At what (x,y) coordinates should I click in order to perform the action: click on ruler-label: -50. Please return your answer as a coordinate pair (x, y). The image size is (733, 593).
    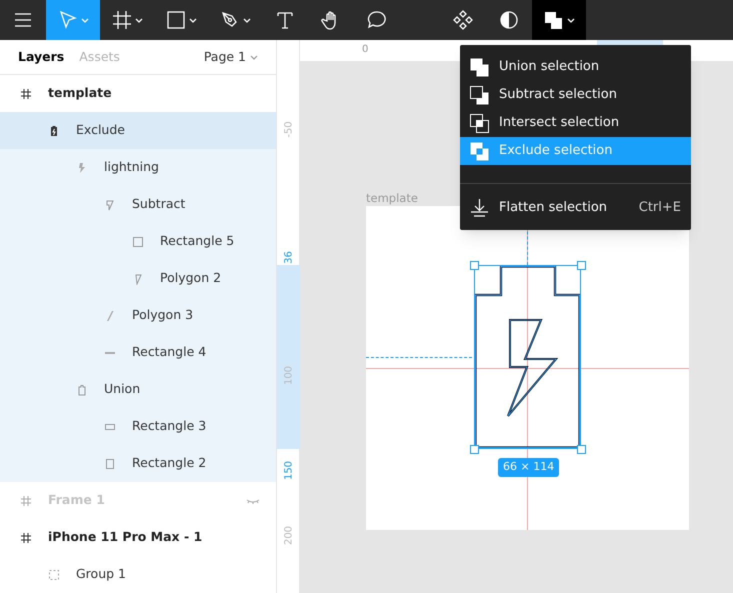
    Looking at the image, I should click on (289, 130).